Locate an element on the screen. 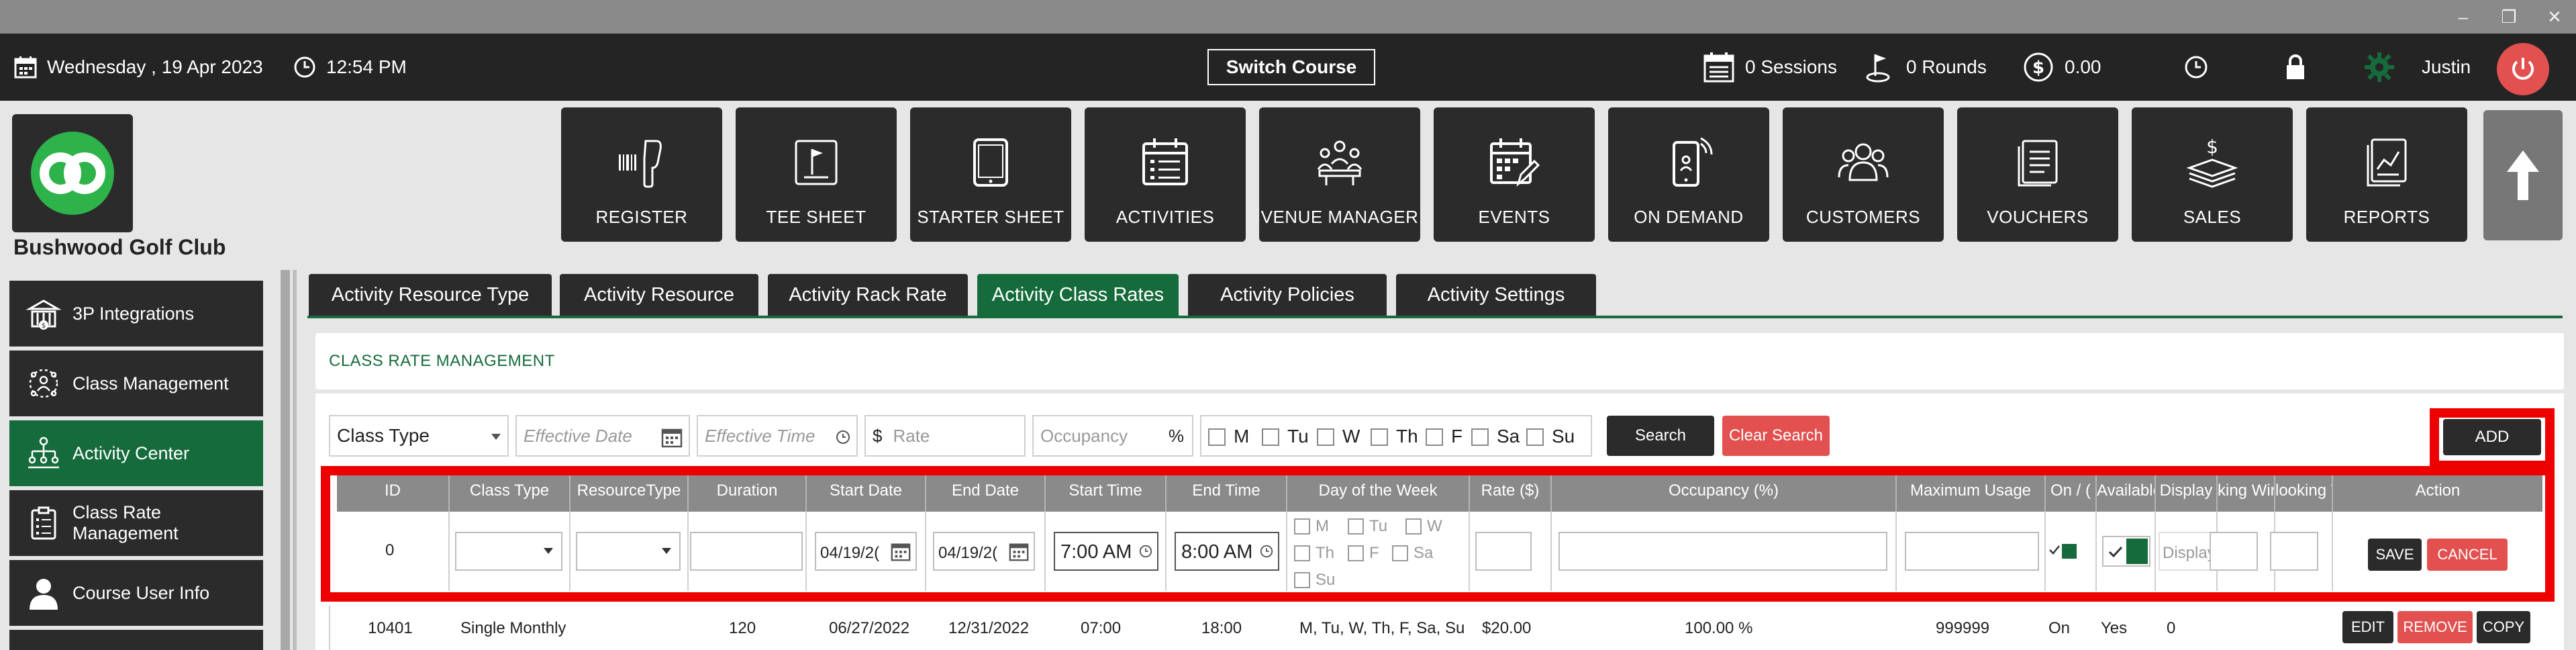 This screenshot has height=650, width=2576. module-label: VENUE MANAGER is located at coordinates (1339, 217).